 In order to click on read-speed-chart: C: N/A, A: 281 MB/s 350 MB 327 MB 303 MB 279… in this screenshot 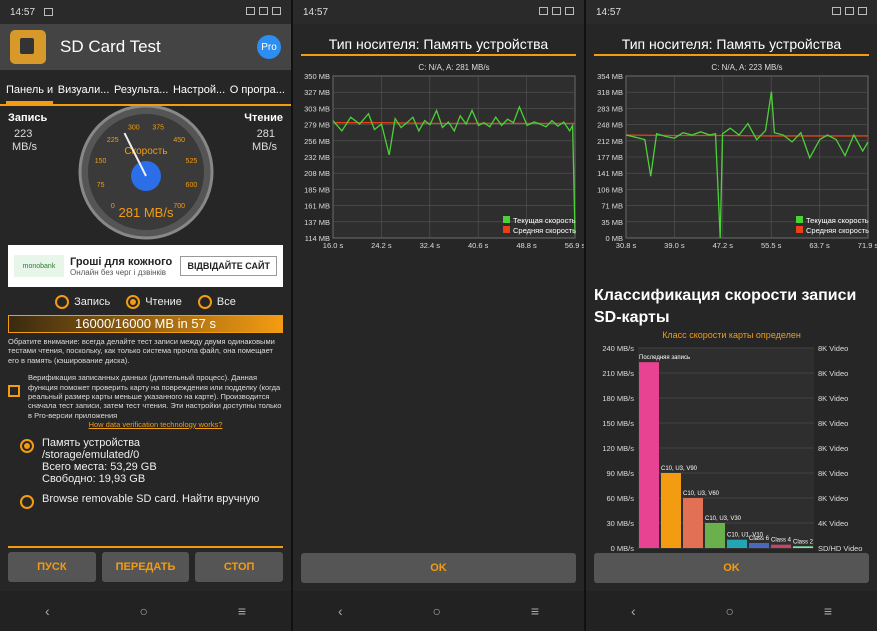, I will do `click(444, 156)`.